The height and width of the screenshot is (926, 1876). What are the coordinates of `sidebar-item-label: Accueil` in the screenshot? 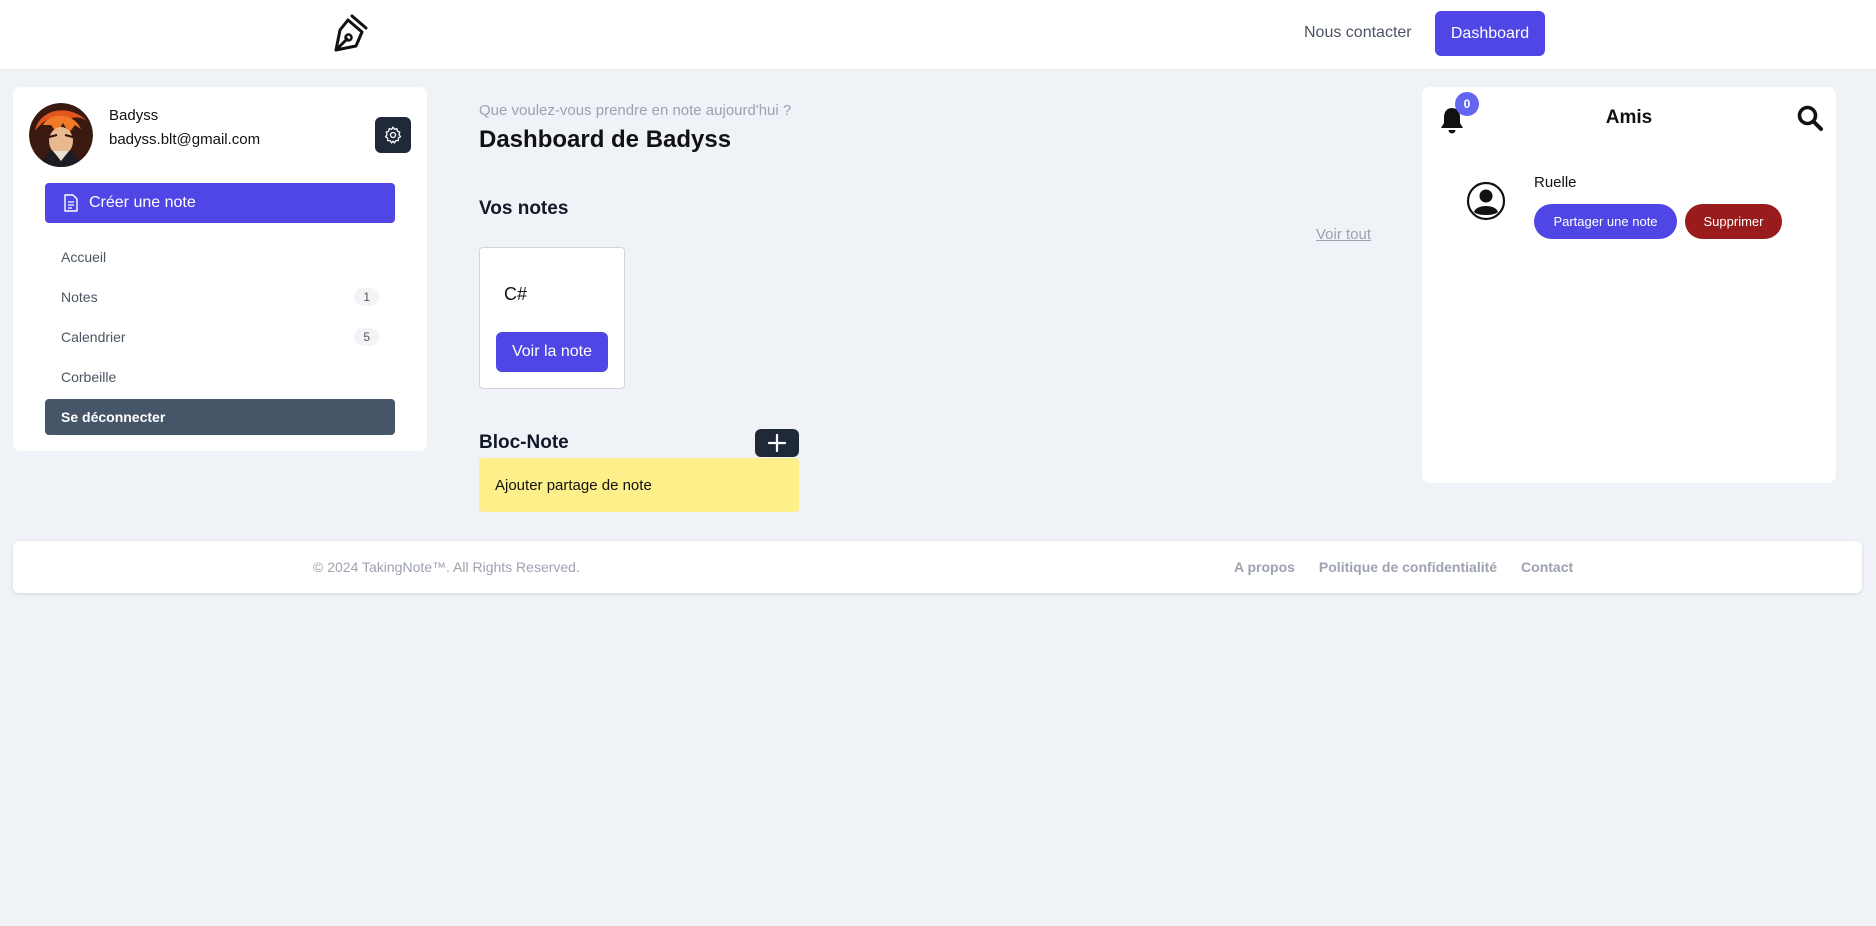 It's located at (84, 257).